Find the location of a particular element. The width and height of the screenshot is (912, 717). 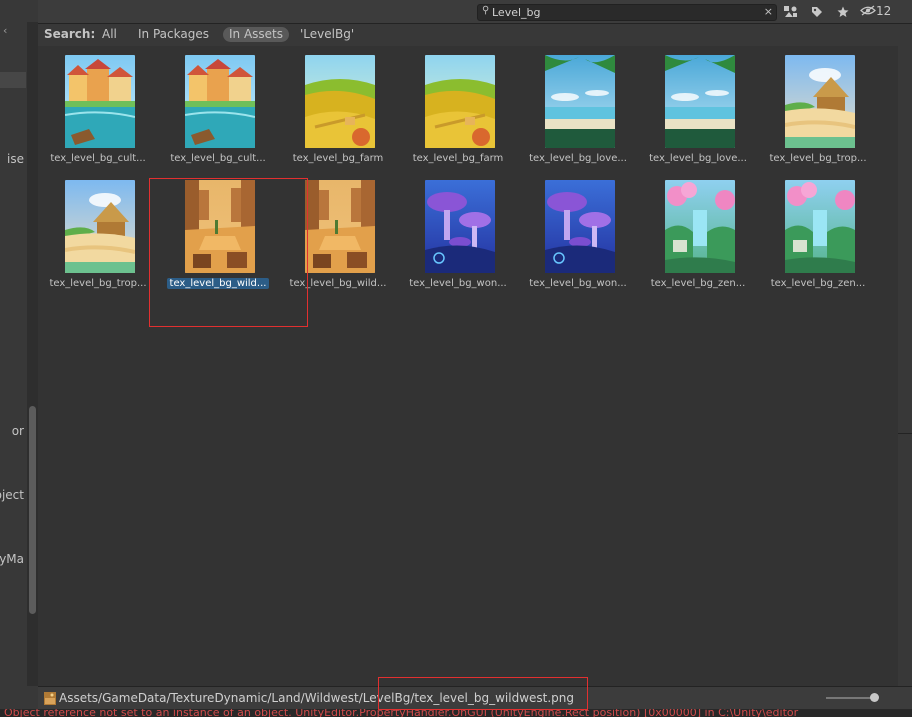

scrollbar-thumb is located at coordinates (32, 510).